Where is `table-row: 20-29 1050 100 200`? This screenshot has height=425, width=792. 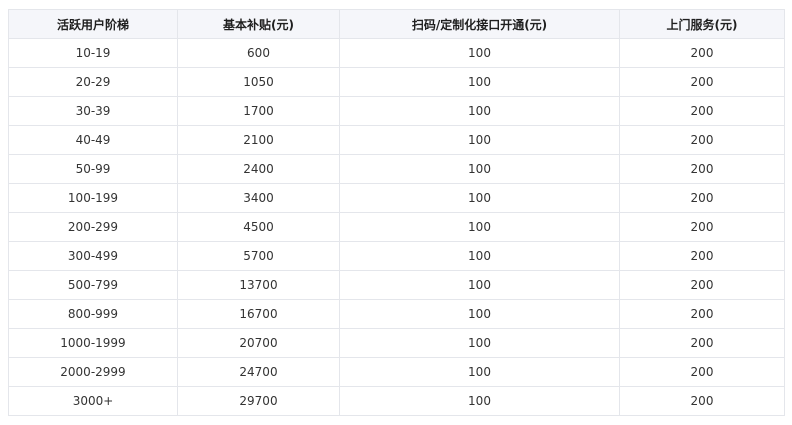 table-row: 20-29 1050 100 200 is located at coordinates (396, 82).